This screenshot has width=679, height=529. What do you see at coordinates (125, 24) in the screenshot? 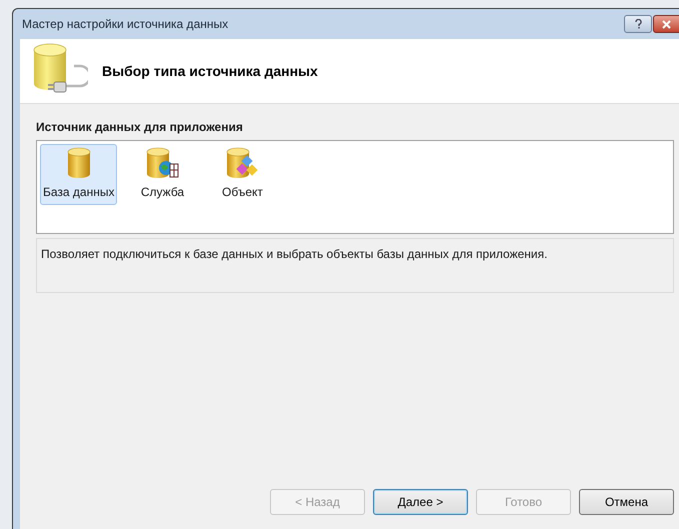
I see `window-title: Мастер настройки источника данных` at bounding box center [125, 24].